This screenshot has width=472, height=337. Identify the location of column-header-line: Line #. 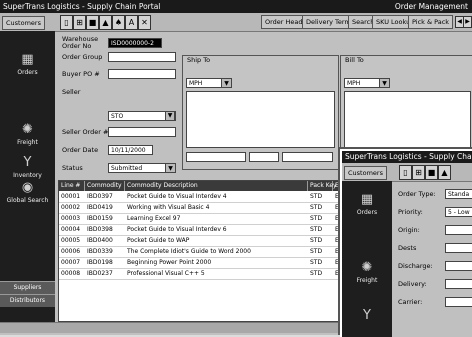
(72, 186).